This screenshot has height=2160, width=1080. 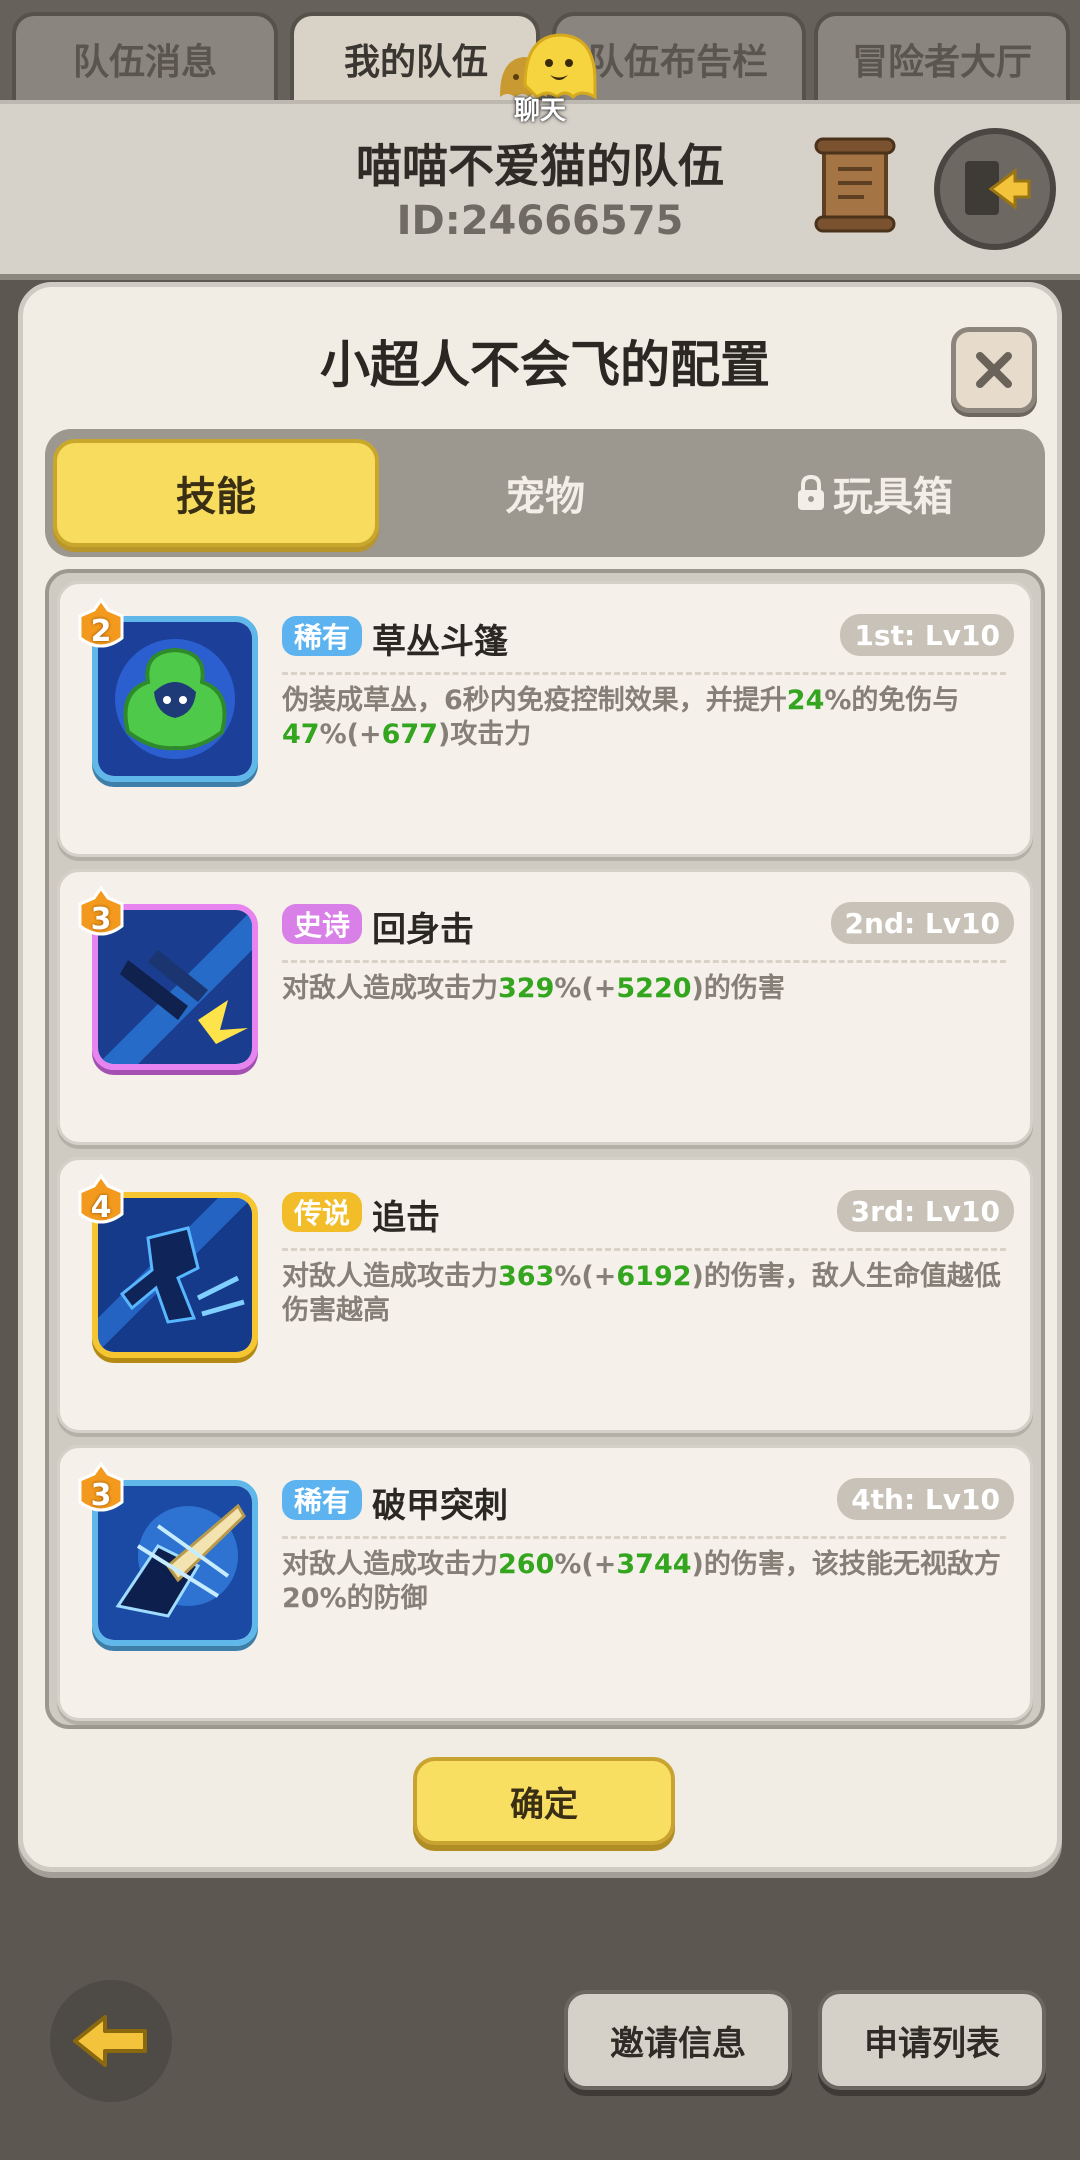 What do you see at coordinates (101, 1200) in the screenshot?
I see `skill-level-badge: 4` at bounding box center [101, 1200].